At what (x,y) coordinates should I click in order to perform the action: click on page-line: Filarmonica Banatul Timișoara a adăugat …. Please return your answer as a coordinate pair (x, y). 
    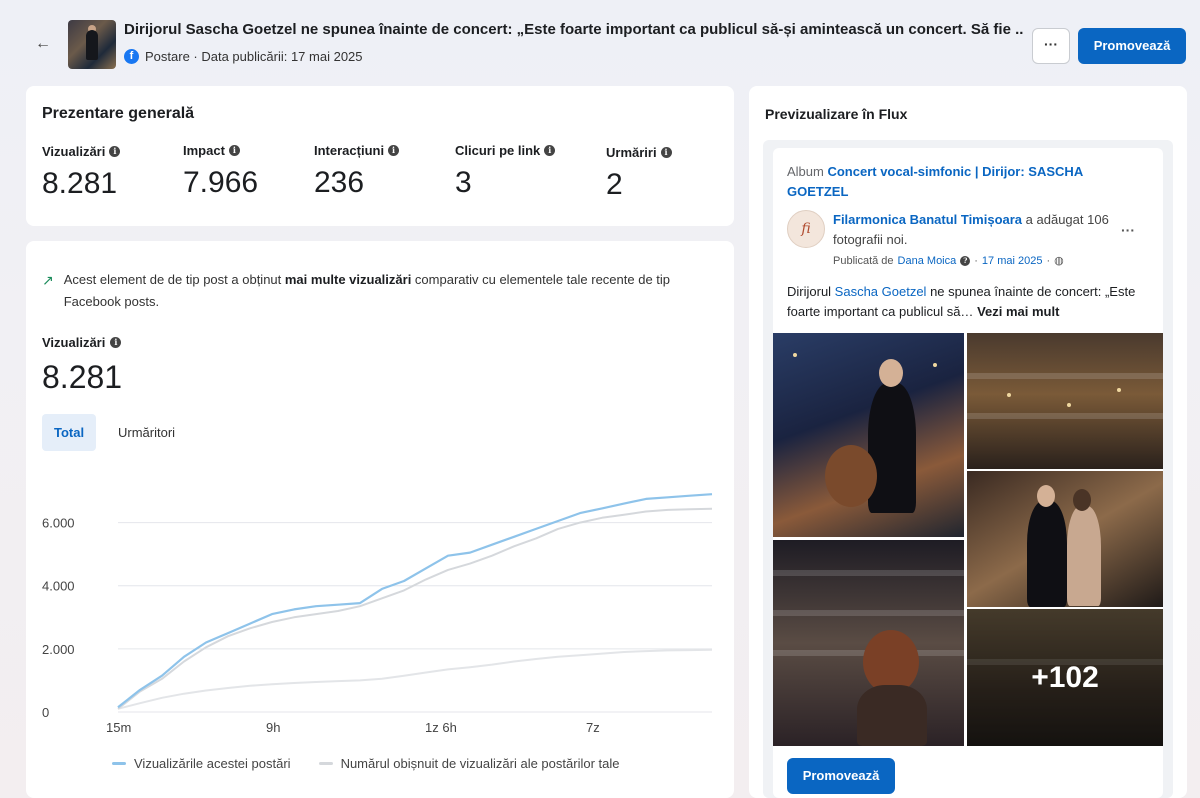
    Looking at the image, I should click on (973, 230).